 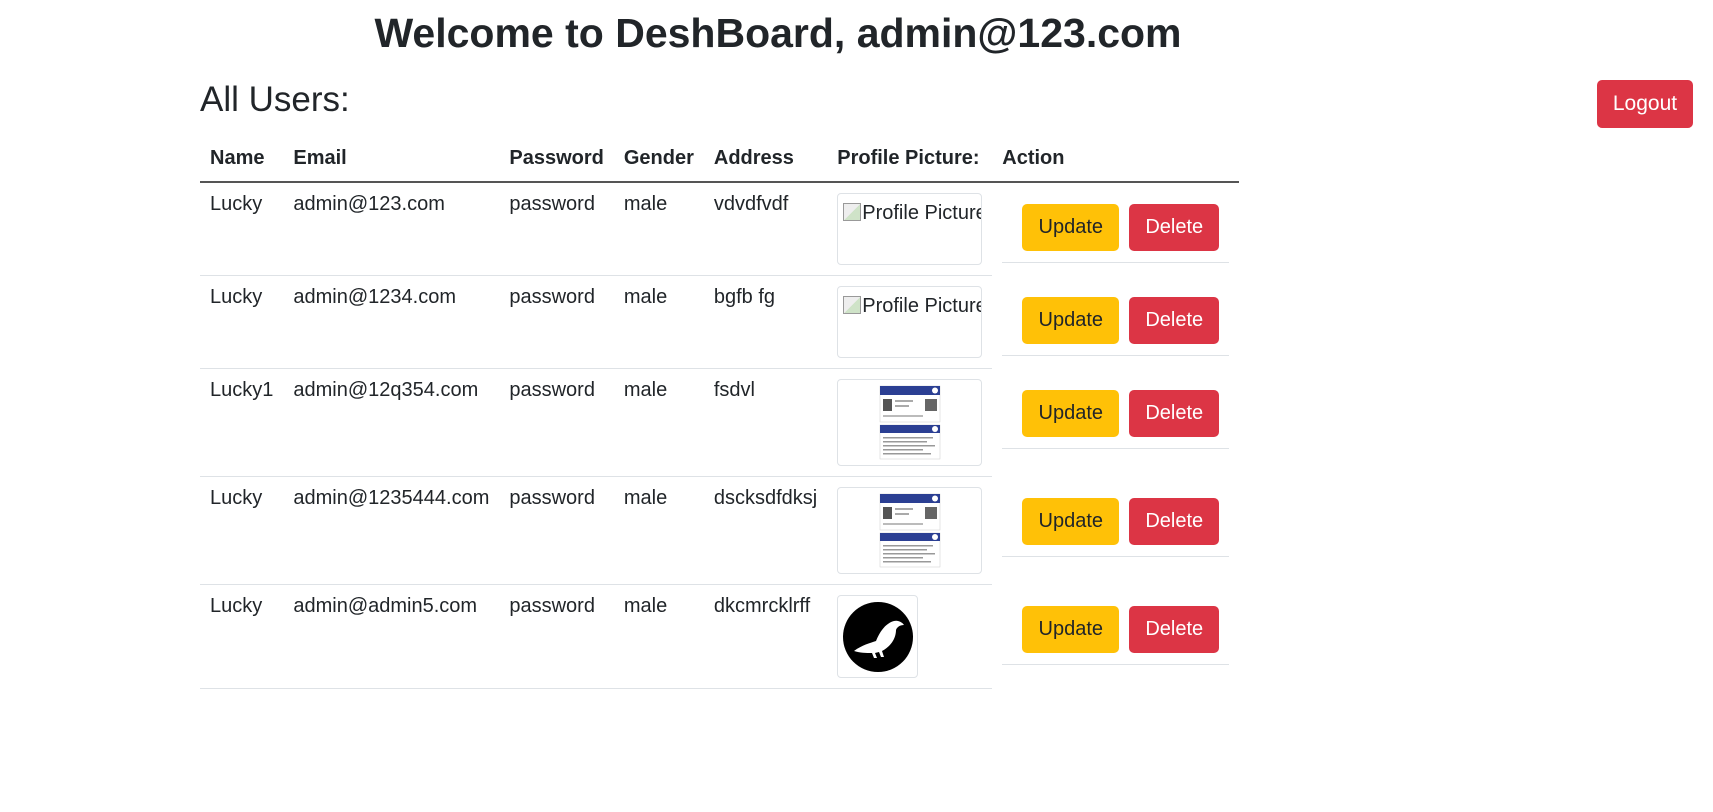 What do you see at coordinates (275, 99) in the screenshot?
I see `section-title: All Users:` at bounding box center [275, 99].